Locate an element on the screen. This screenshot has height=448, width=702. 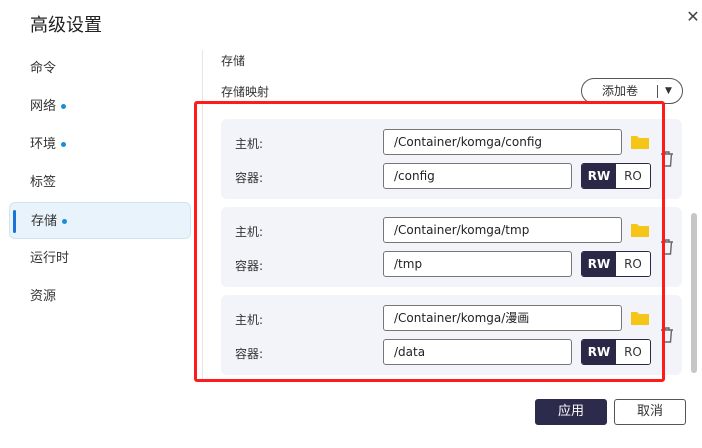
sidebar-item-label: 网络 is located at coordinates (43, 106).